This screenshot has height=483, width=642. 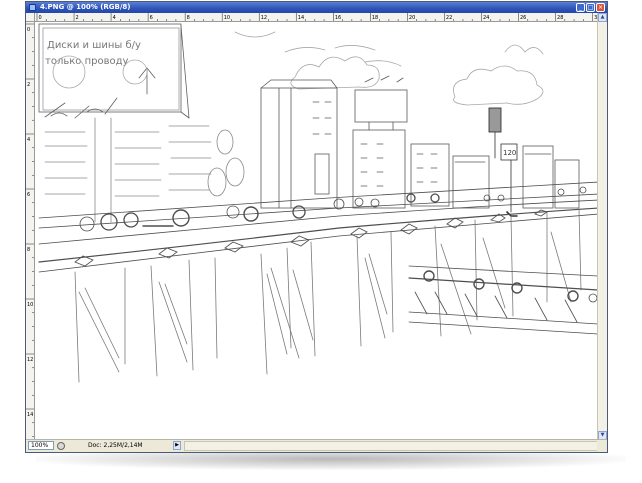 I want to click on ruler-label: 18, so click(x=375, y=18).